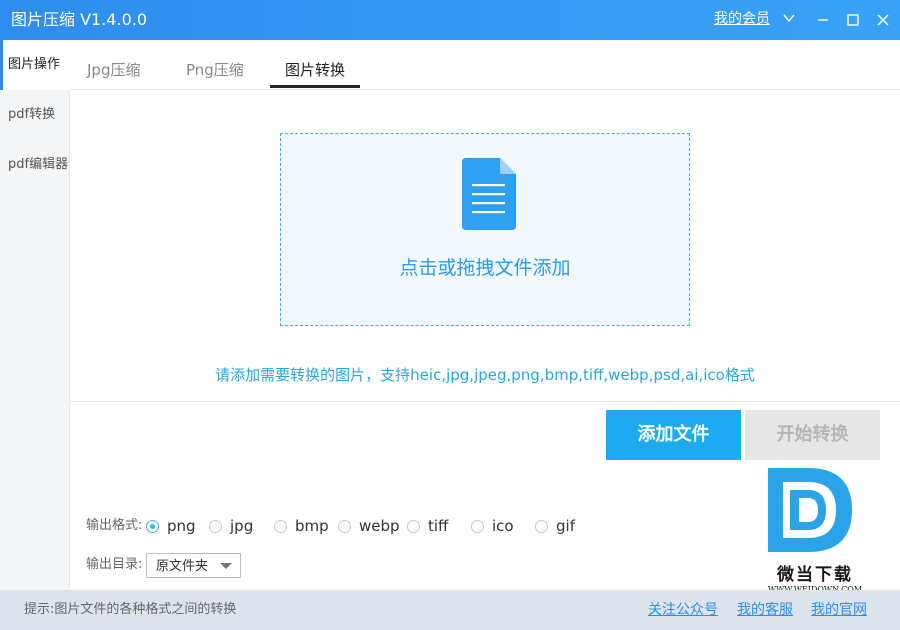 This screenshot has width=900, height=630. I want to click on format-radio-webp: webp, so click(369, 526).